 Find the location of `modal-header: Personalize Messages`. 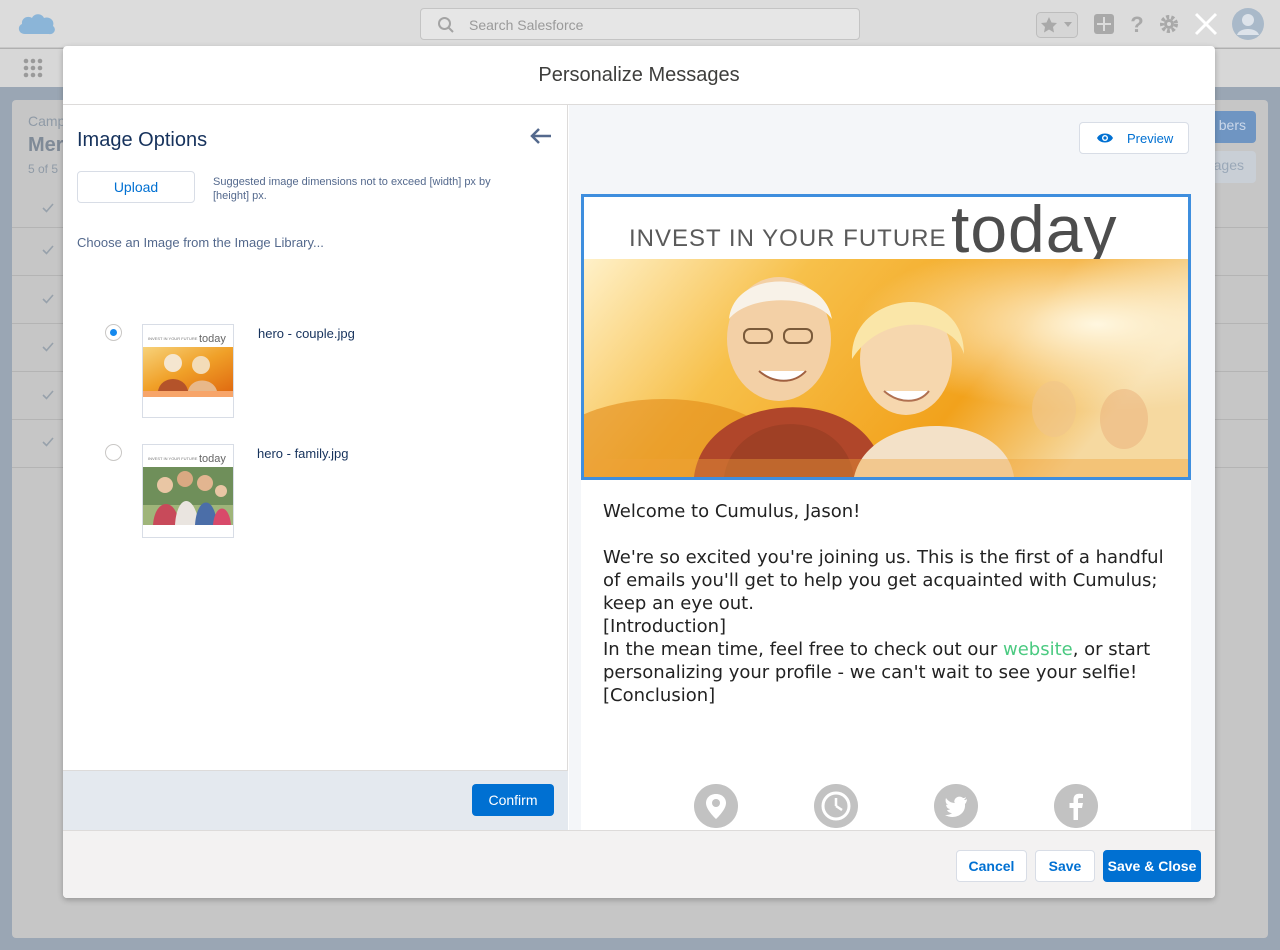

modal-header: Personalize Messages is located at coordinates (639, 75).